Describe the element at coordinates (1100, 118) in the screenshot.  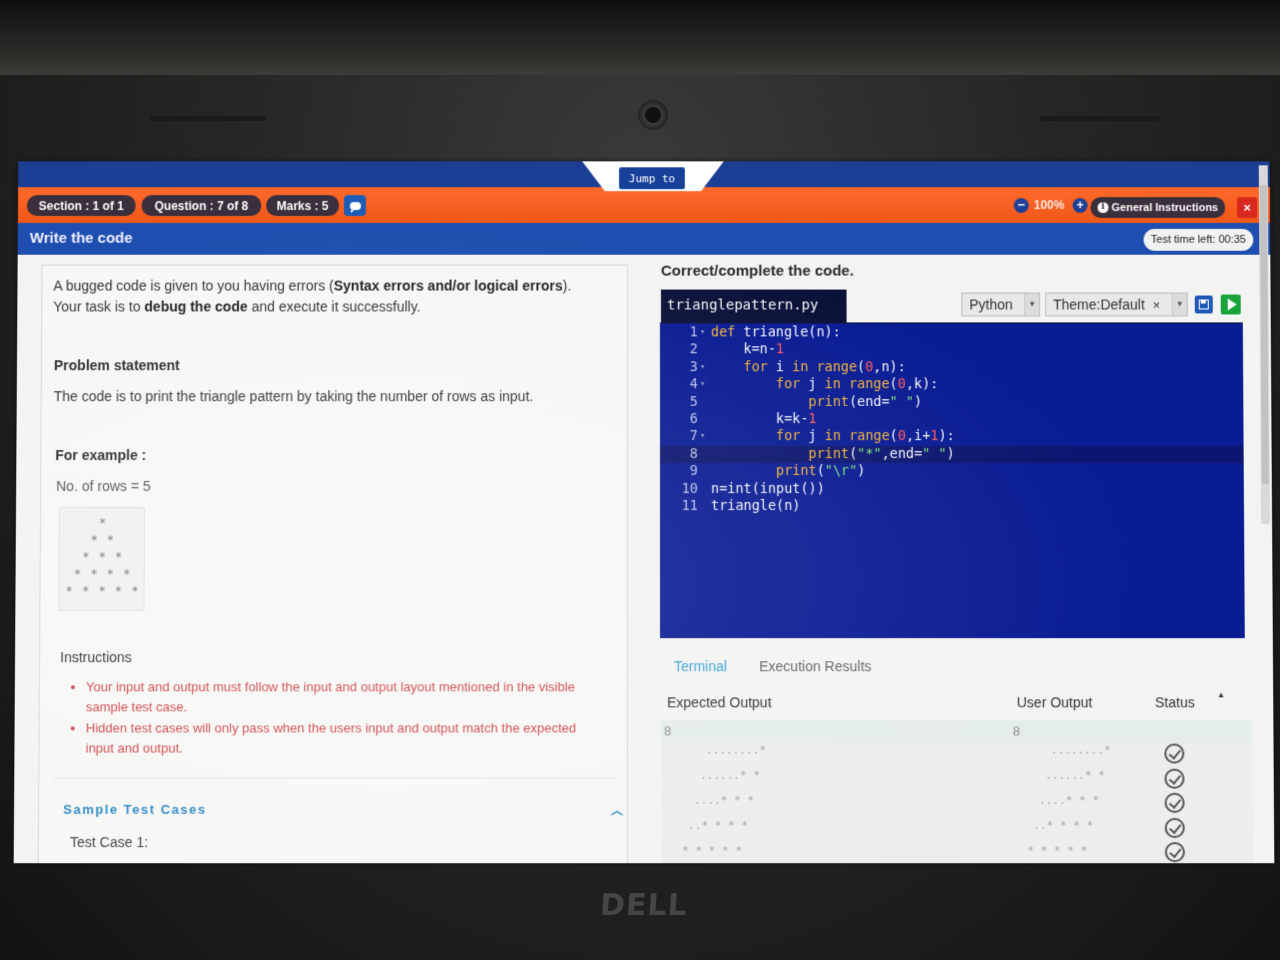
I see `bezel-vent-right` at that location.